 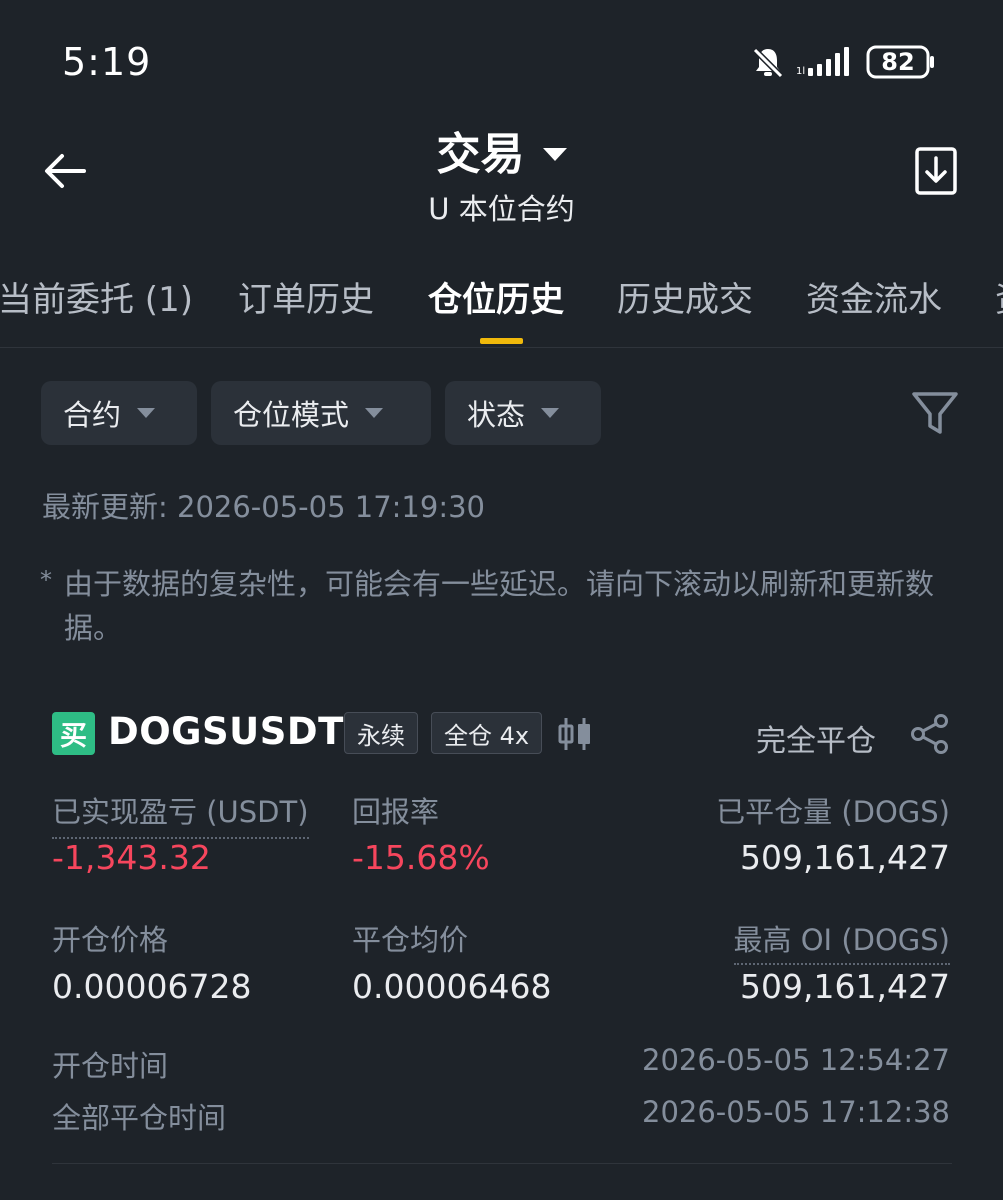 I want to click on tab-position-history: 仓位历史, so click(x=496, y=296).